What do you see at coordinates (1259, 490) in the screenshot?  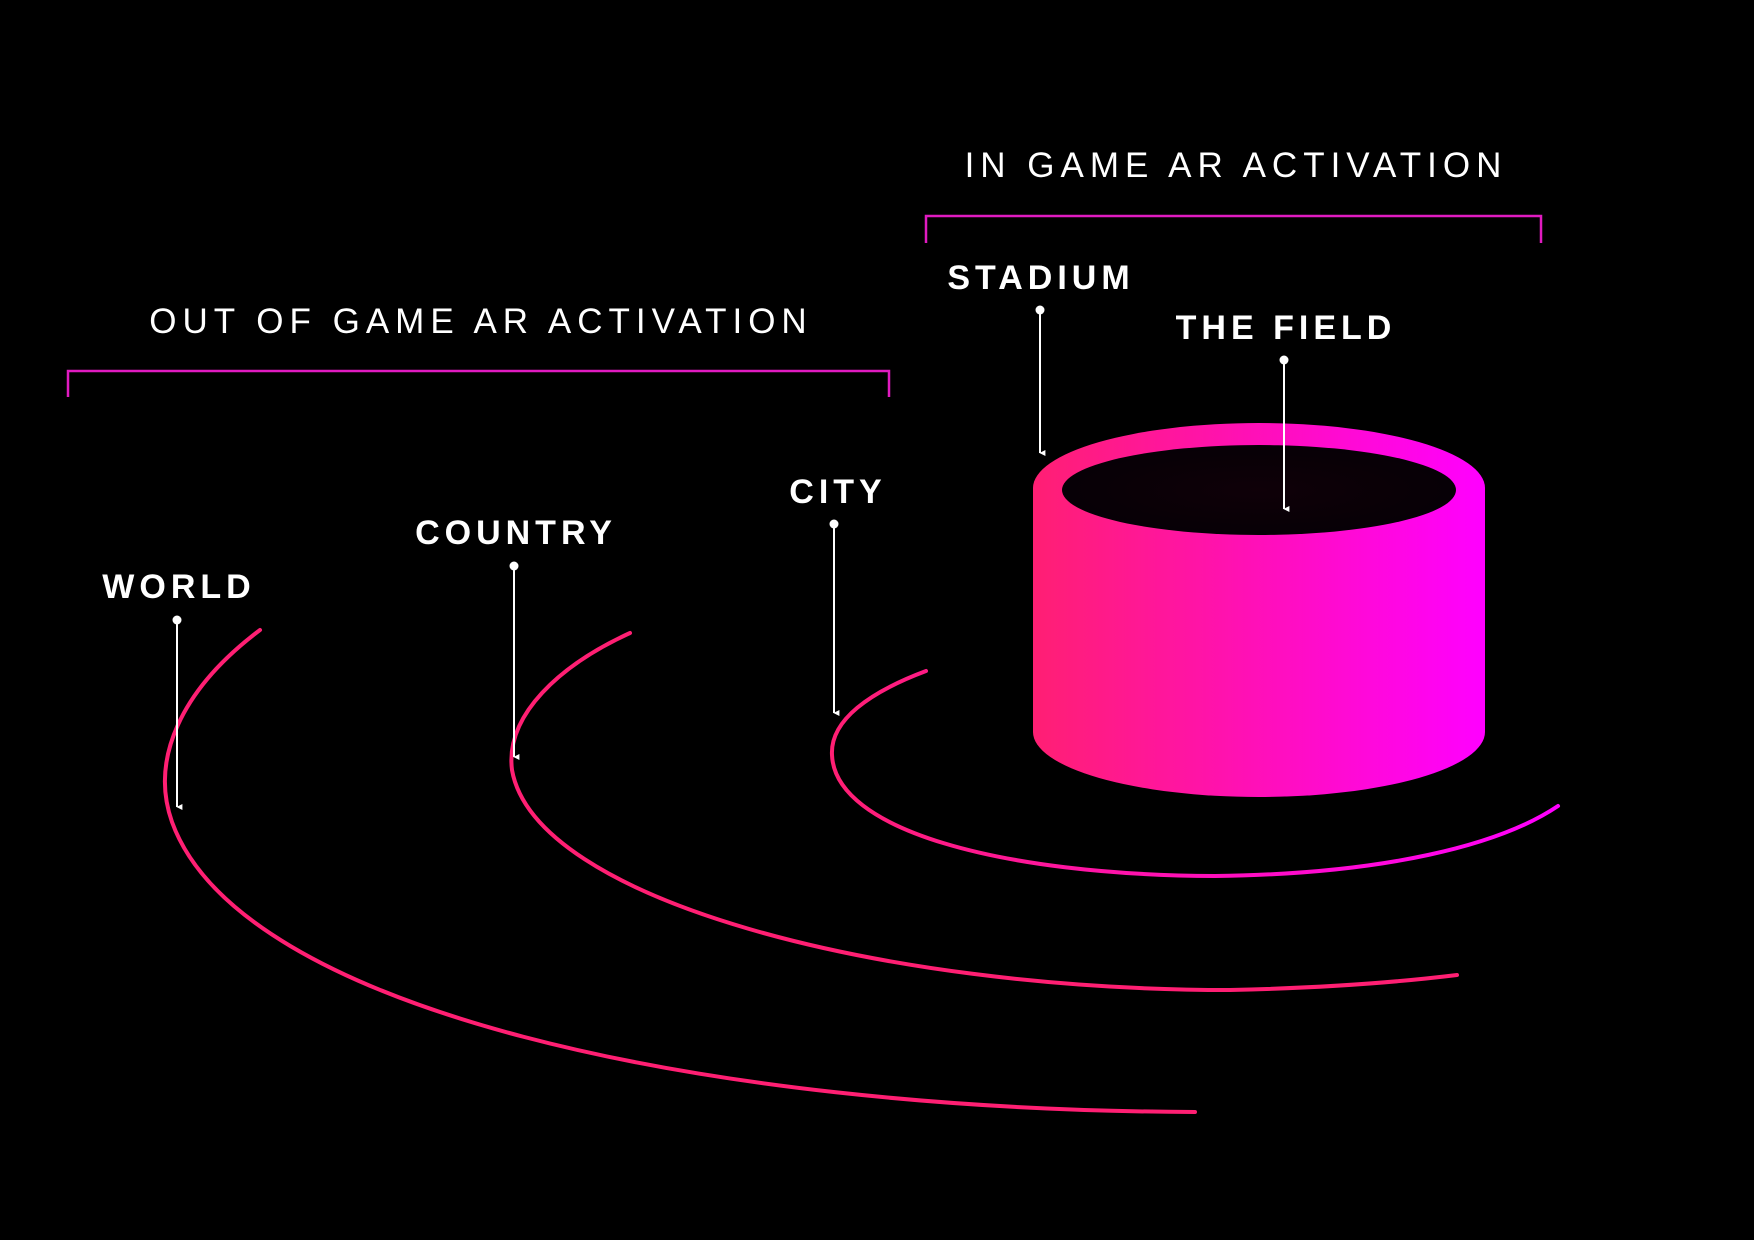 I see `field-surface` at bounding box center [1259, 490].